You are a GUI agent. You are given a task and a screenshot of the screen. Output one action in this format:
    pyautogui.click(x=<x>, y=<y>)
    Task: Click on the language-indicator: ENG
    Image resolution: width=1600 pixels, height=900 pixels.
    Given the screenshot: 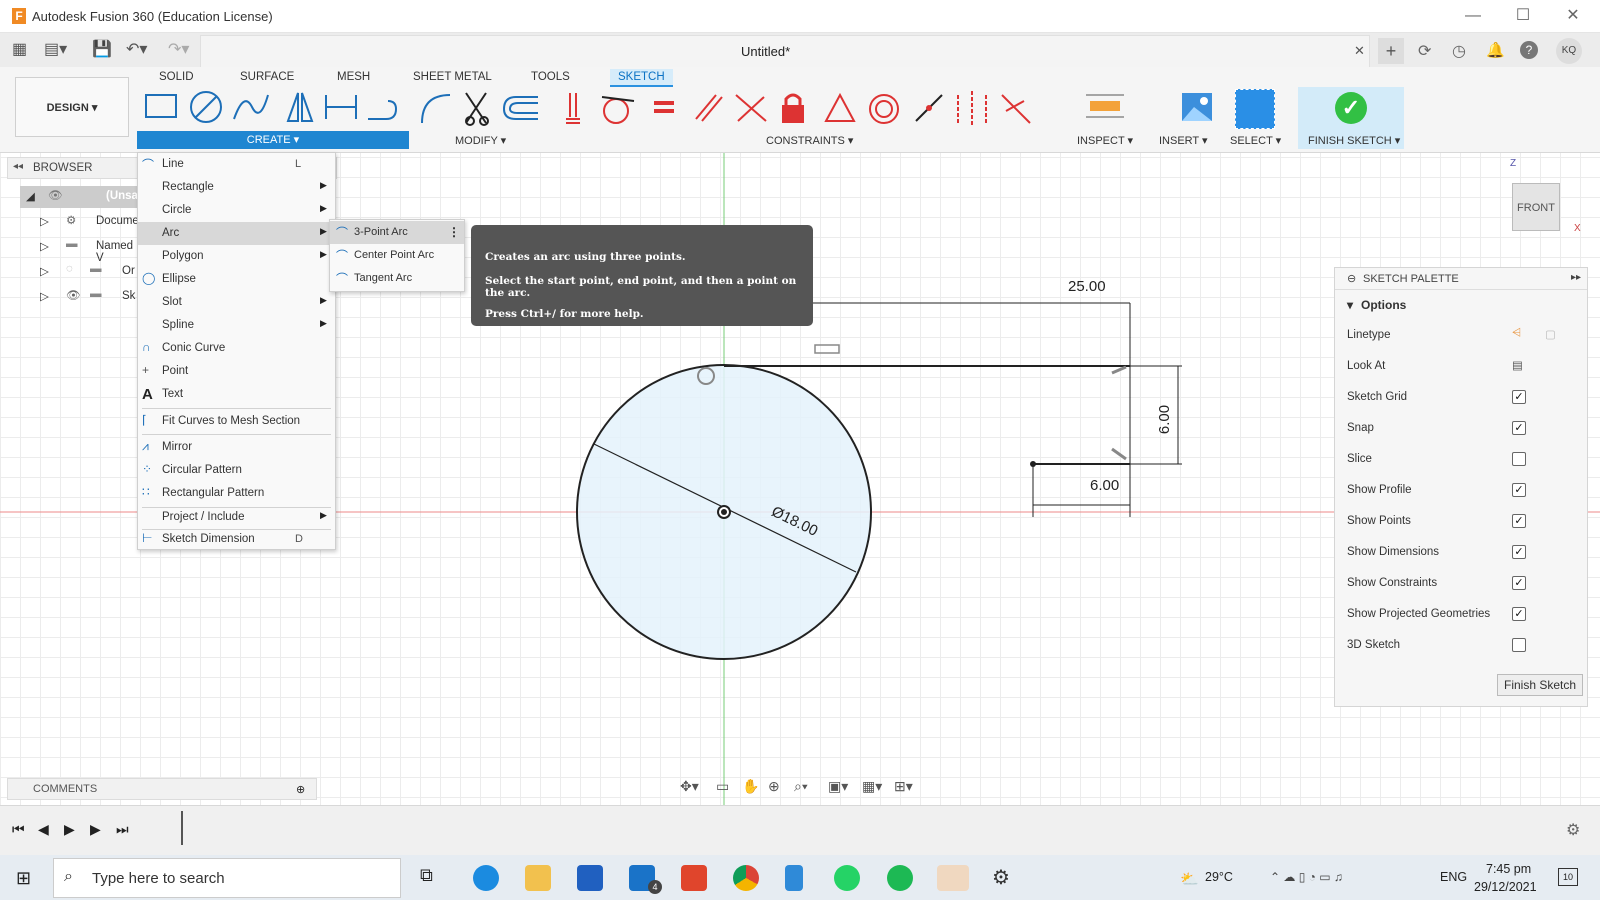 What is the action you would take?
    pyautogui.click(x=1453, y=877)
    